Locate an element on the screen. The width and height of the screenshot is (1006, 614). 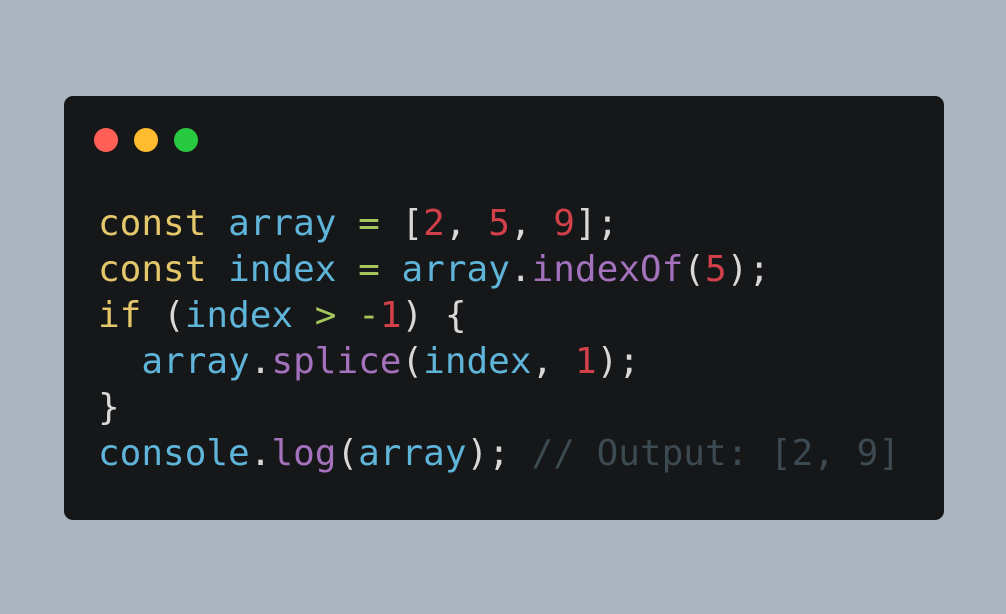
code-line-3: if (index > -1) { is located at coordinates (499, 316).